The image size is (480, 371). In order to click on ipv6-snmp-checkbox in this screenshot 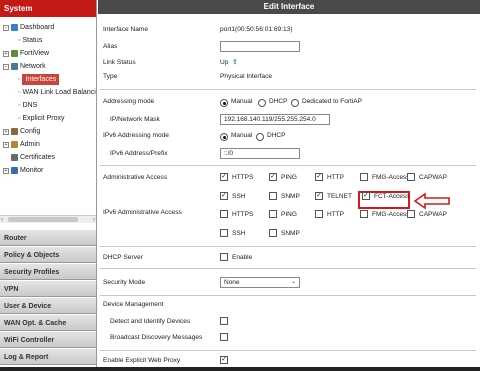, I will do `click(273, 233)`.